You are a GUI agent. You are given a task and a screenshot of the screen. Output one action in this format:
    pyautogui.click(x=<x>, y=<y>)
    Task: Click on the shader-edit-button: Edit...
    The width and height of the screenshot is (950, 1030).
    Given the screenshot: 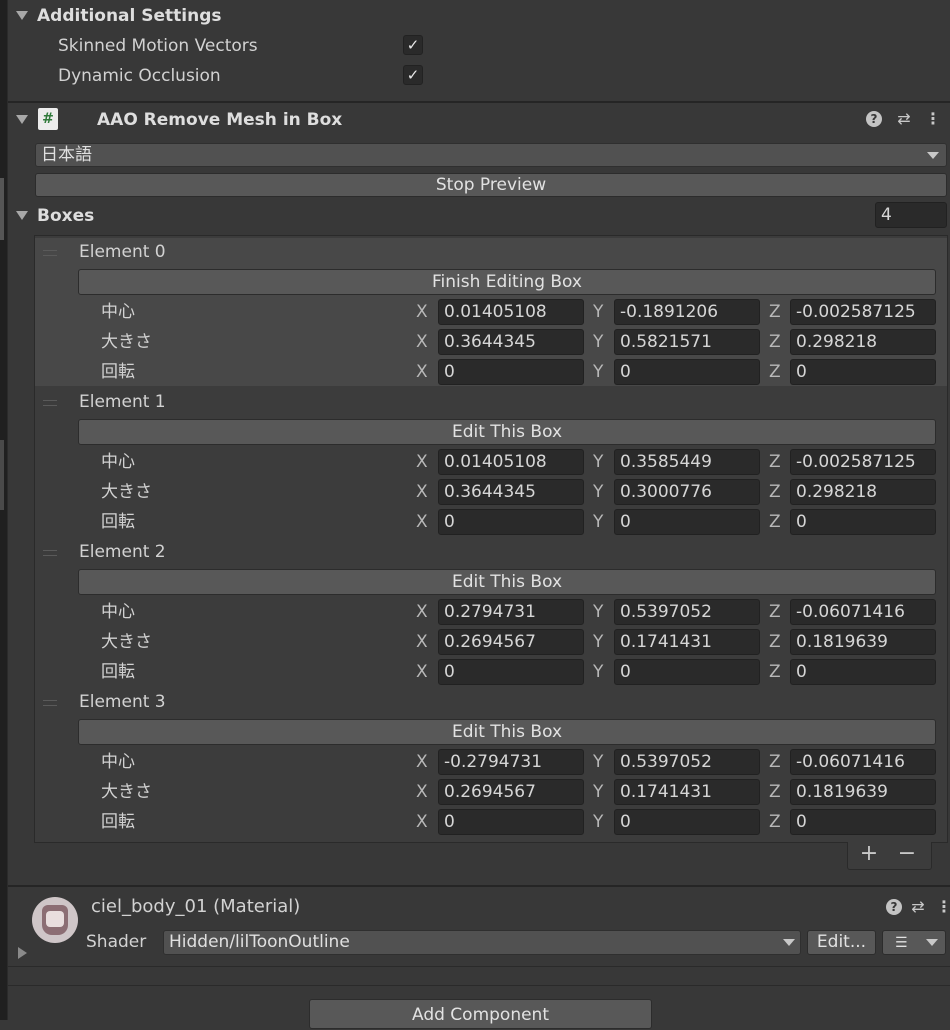 What is the action you would take?
    pyautogui.click(x=841, y=942)
    